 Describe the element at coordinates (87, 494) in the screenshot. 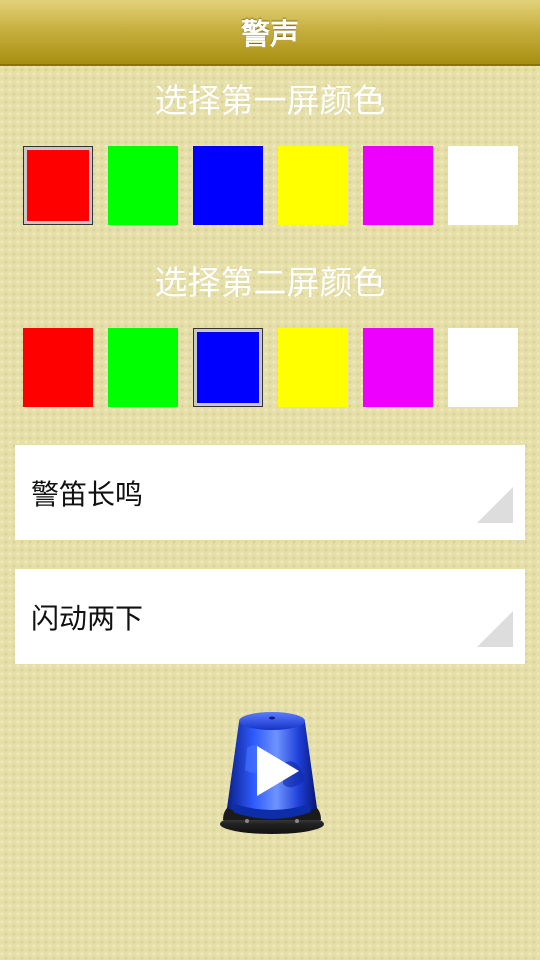

I see `siren-sound-value: 警笛长鸣` at that location.